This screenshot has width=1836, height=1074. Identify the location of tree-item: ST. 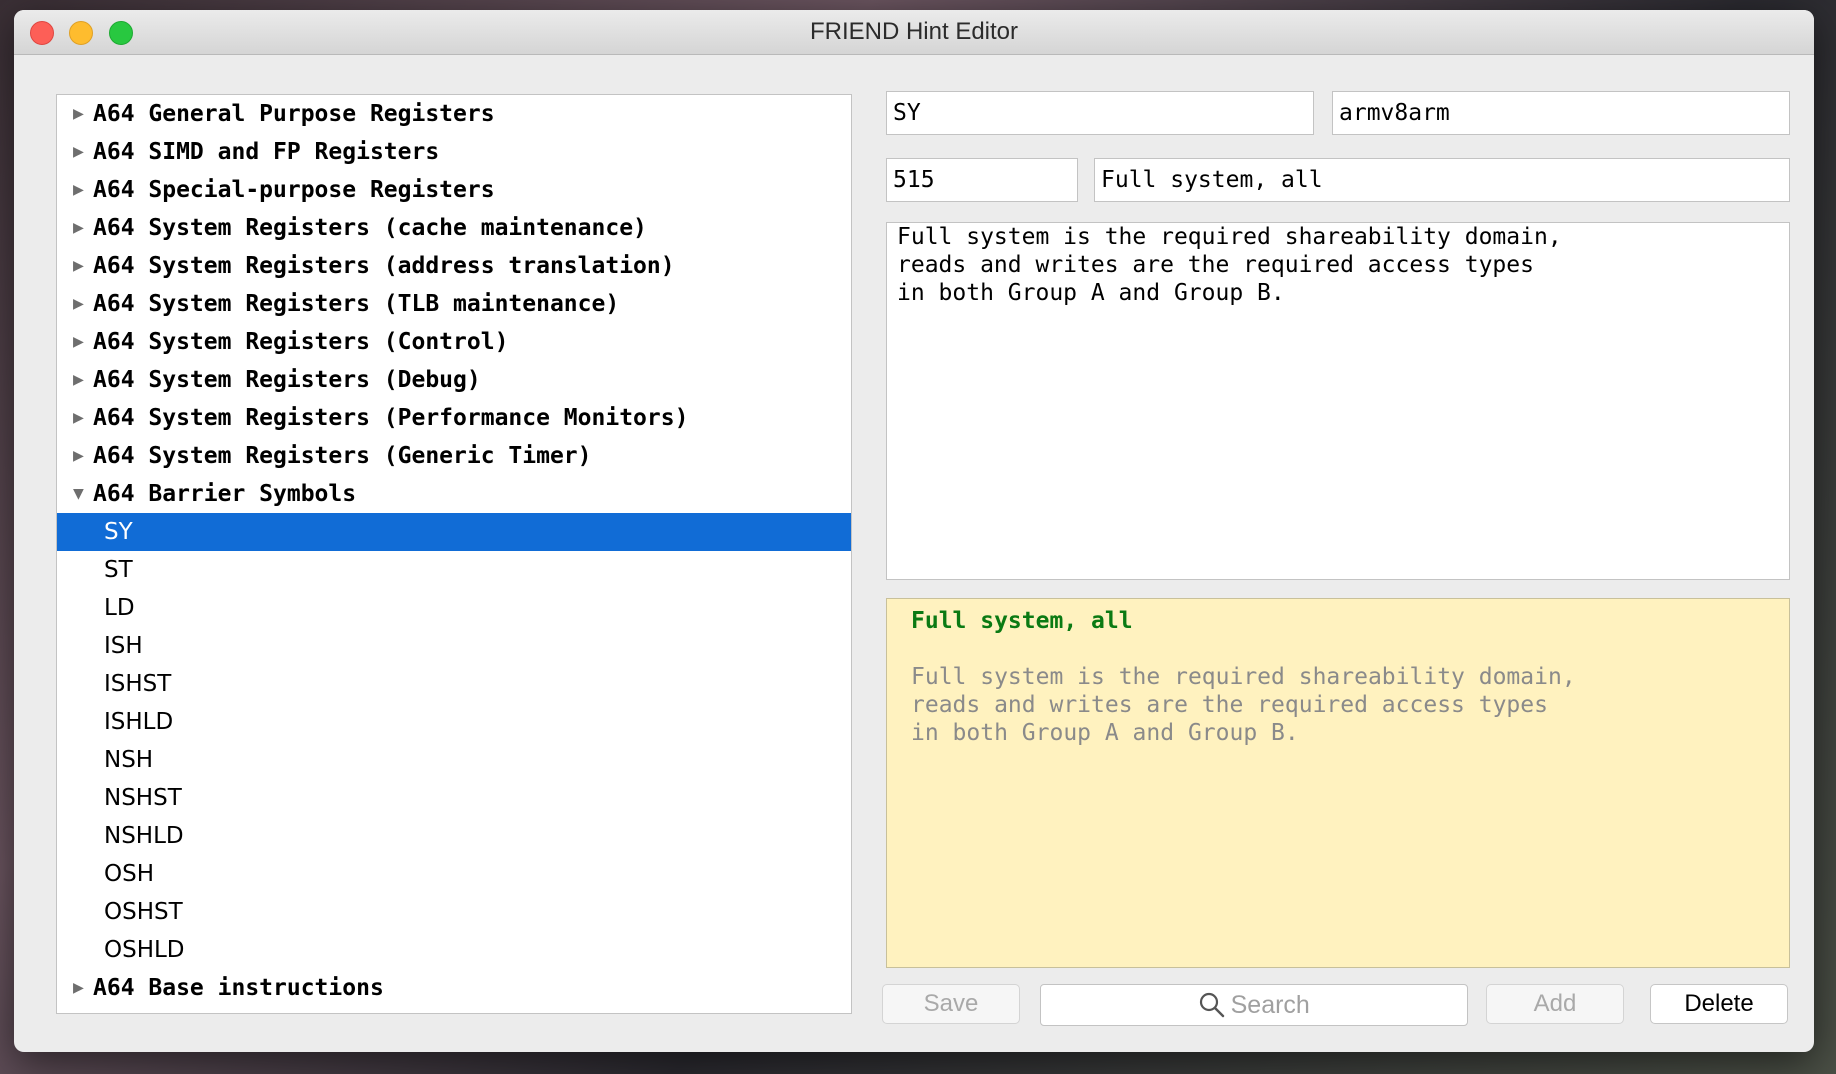
(454, 570).